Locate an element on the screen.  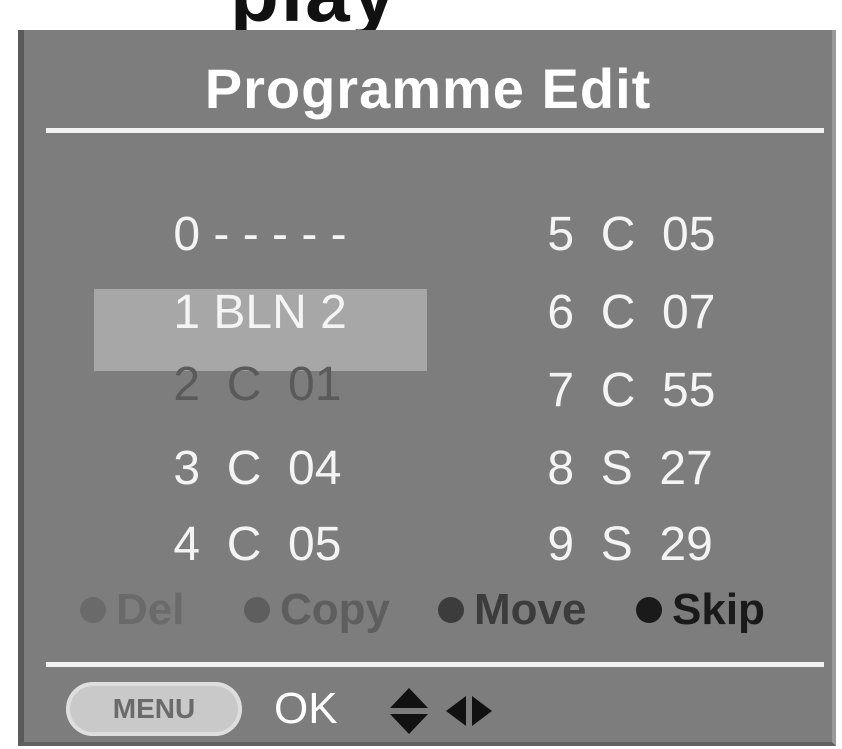
menu-button-label: MENU is located at coordinates (154, 708).